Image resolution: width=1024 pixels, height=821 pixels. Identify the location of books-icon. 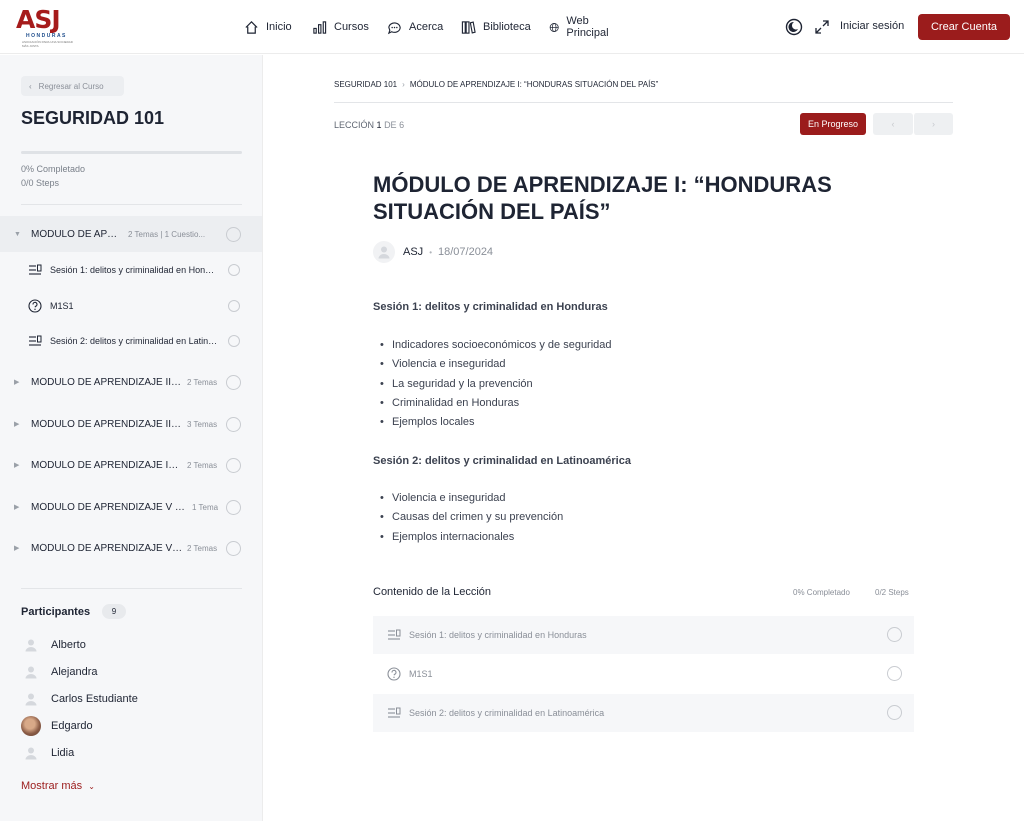
(468, 27).